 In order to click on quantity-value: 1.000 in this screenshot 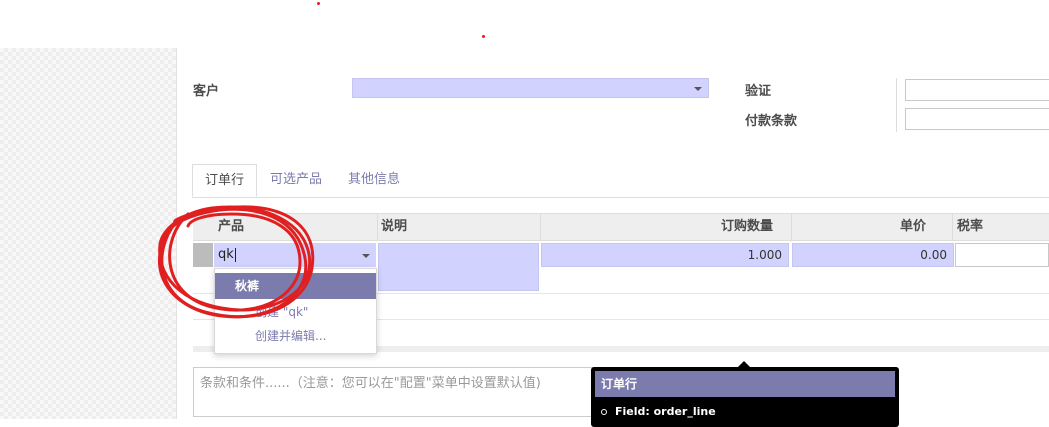, I will do `click(764, 255)`.